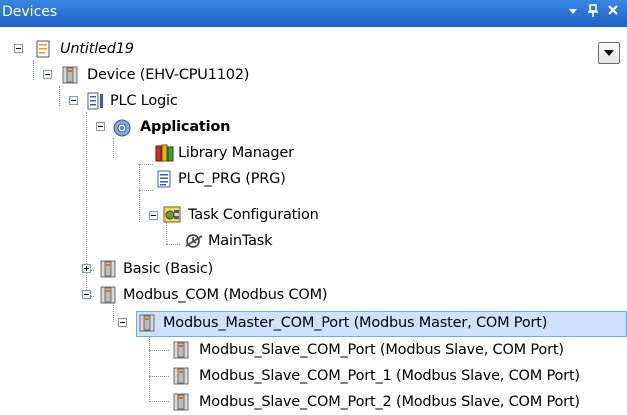 Image resolution: width=627 pixels, height=415 pixels. What do you see at coordinates (613, 13) in the screenshot?
I see `close-icon` at bounding box center [613, 13].